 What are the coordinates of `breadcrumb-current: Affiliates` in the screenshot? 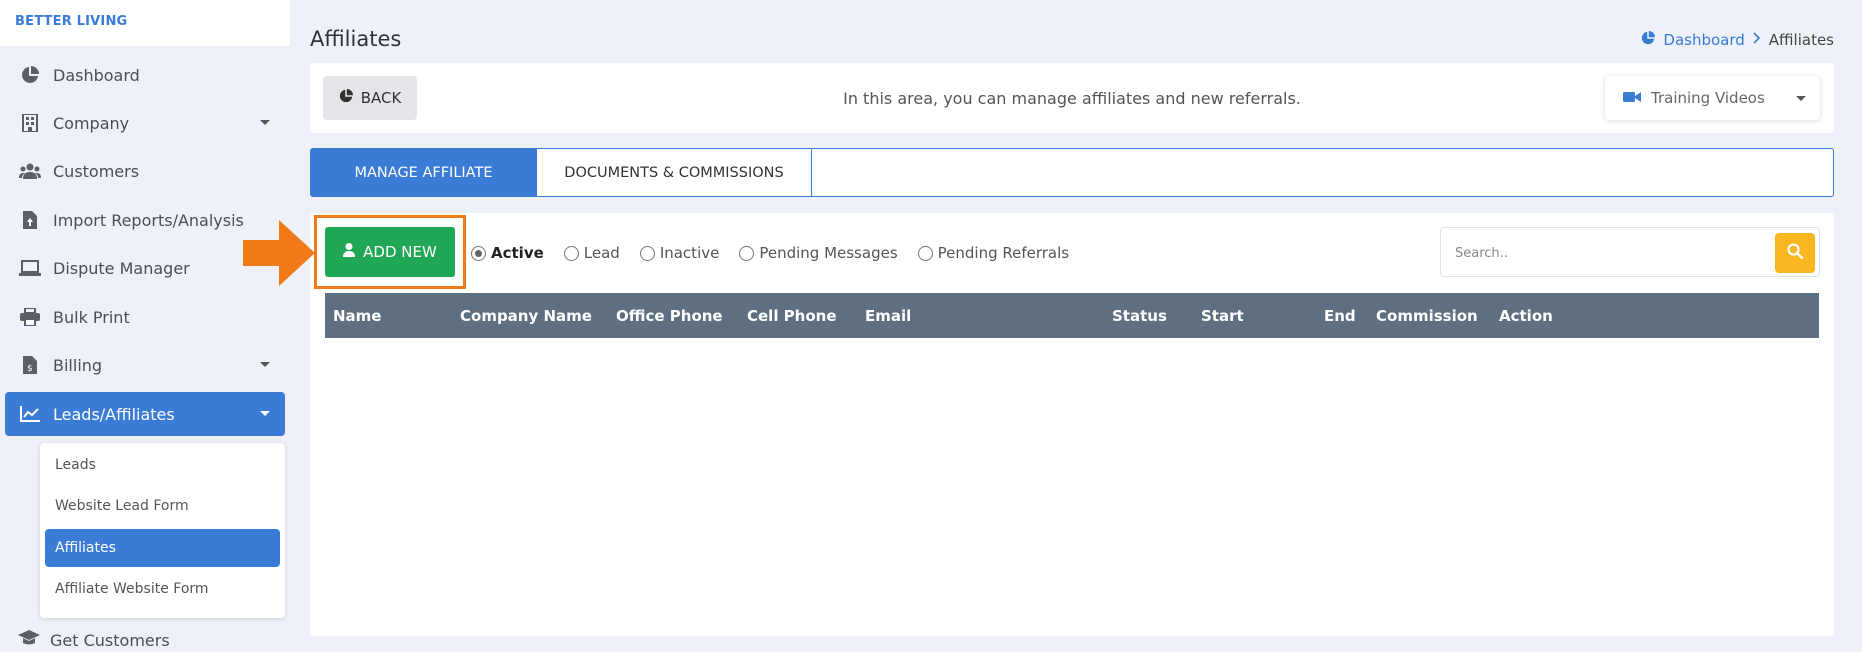 It's located at (1801, 40).